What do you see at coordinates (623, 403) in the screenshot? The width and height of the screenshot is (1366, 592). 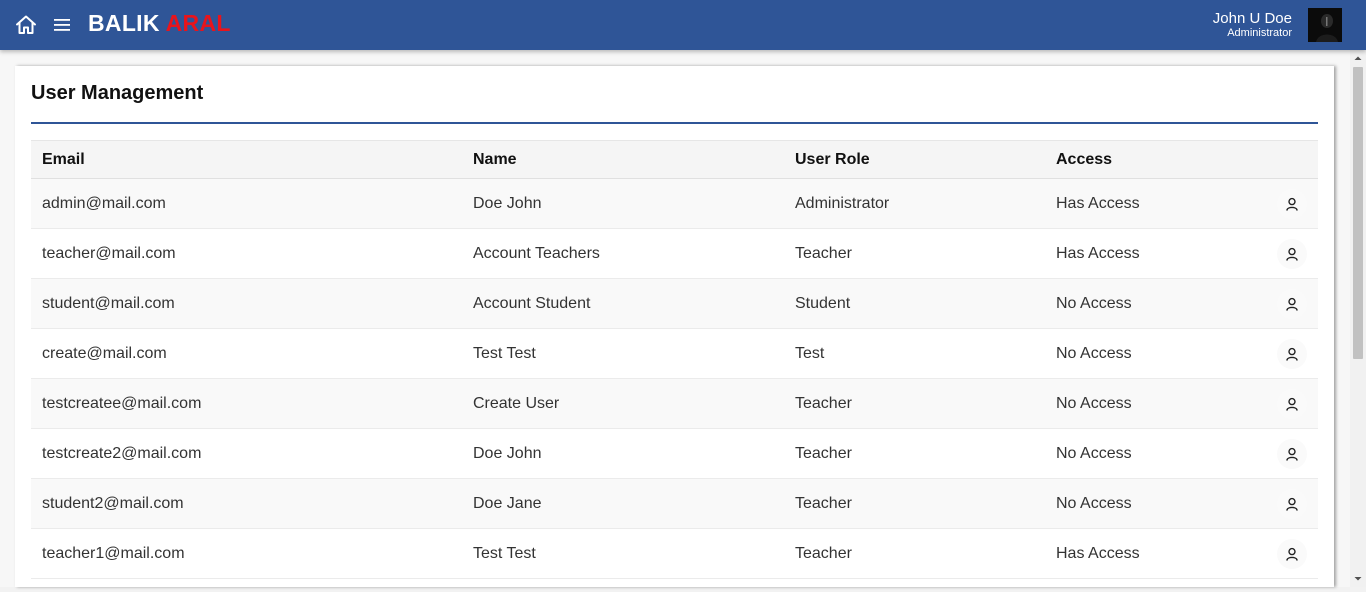 I see `cell-name: Create User` at bounding box center [623, 403].